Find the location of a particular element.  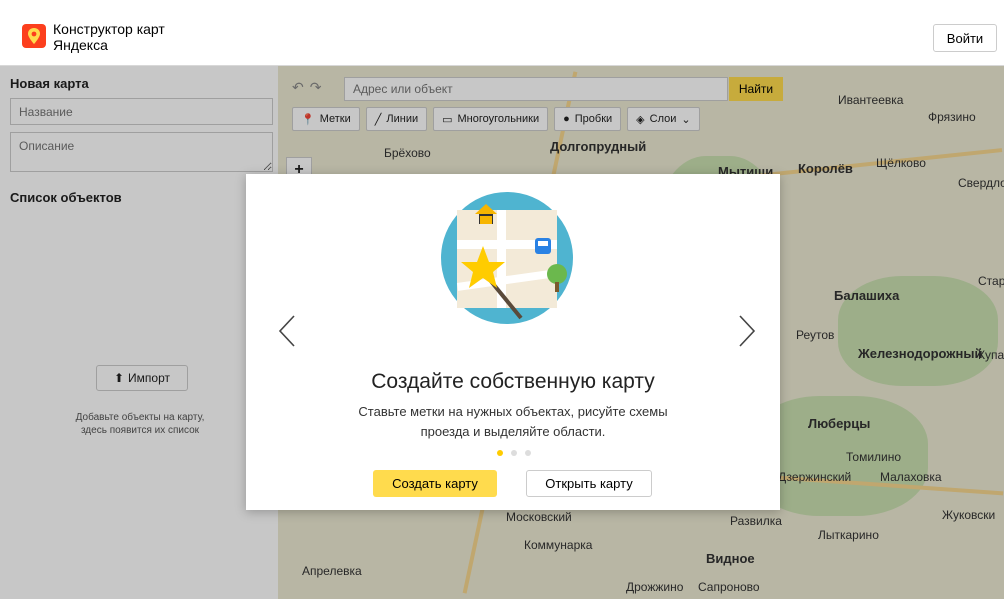

app-header: Конструктор карт Яндекса Войти is located at coordinates (502, 33).